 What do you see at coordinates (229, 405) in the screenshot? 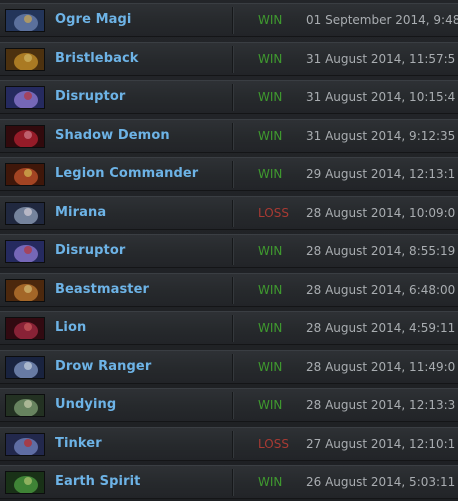
I see `match-row: Undying WIN 28 August 2014, 12:13:3` at bounding box center [229, 405].